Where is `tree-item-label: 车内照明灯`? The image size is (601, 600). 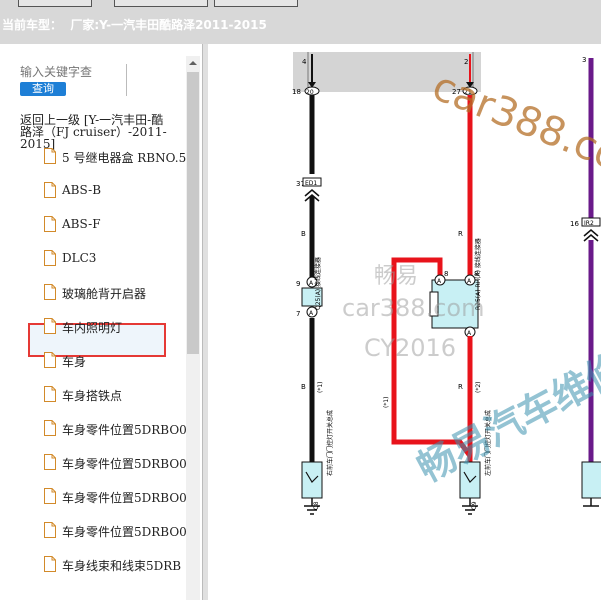 tree-item-label: 车内照明灯 is located at coordinates (92, 328).